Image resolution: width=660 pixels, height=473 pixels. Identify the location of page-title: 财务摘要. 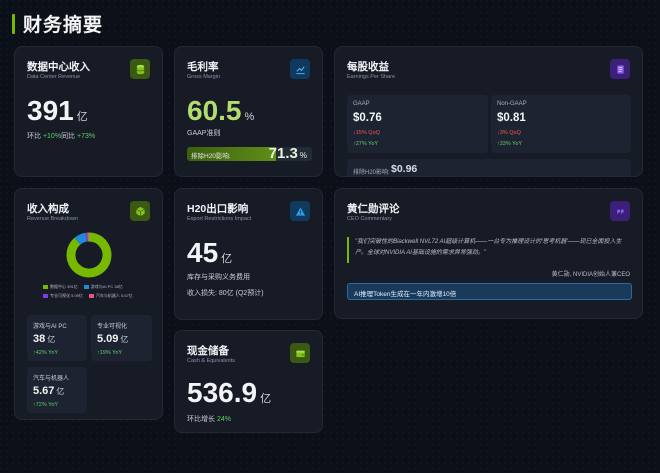
(57, 23).